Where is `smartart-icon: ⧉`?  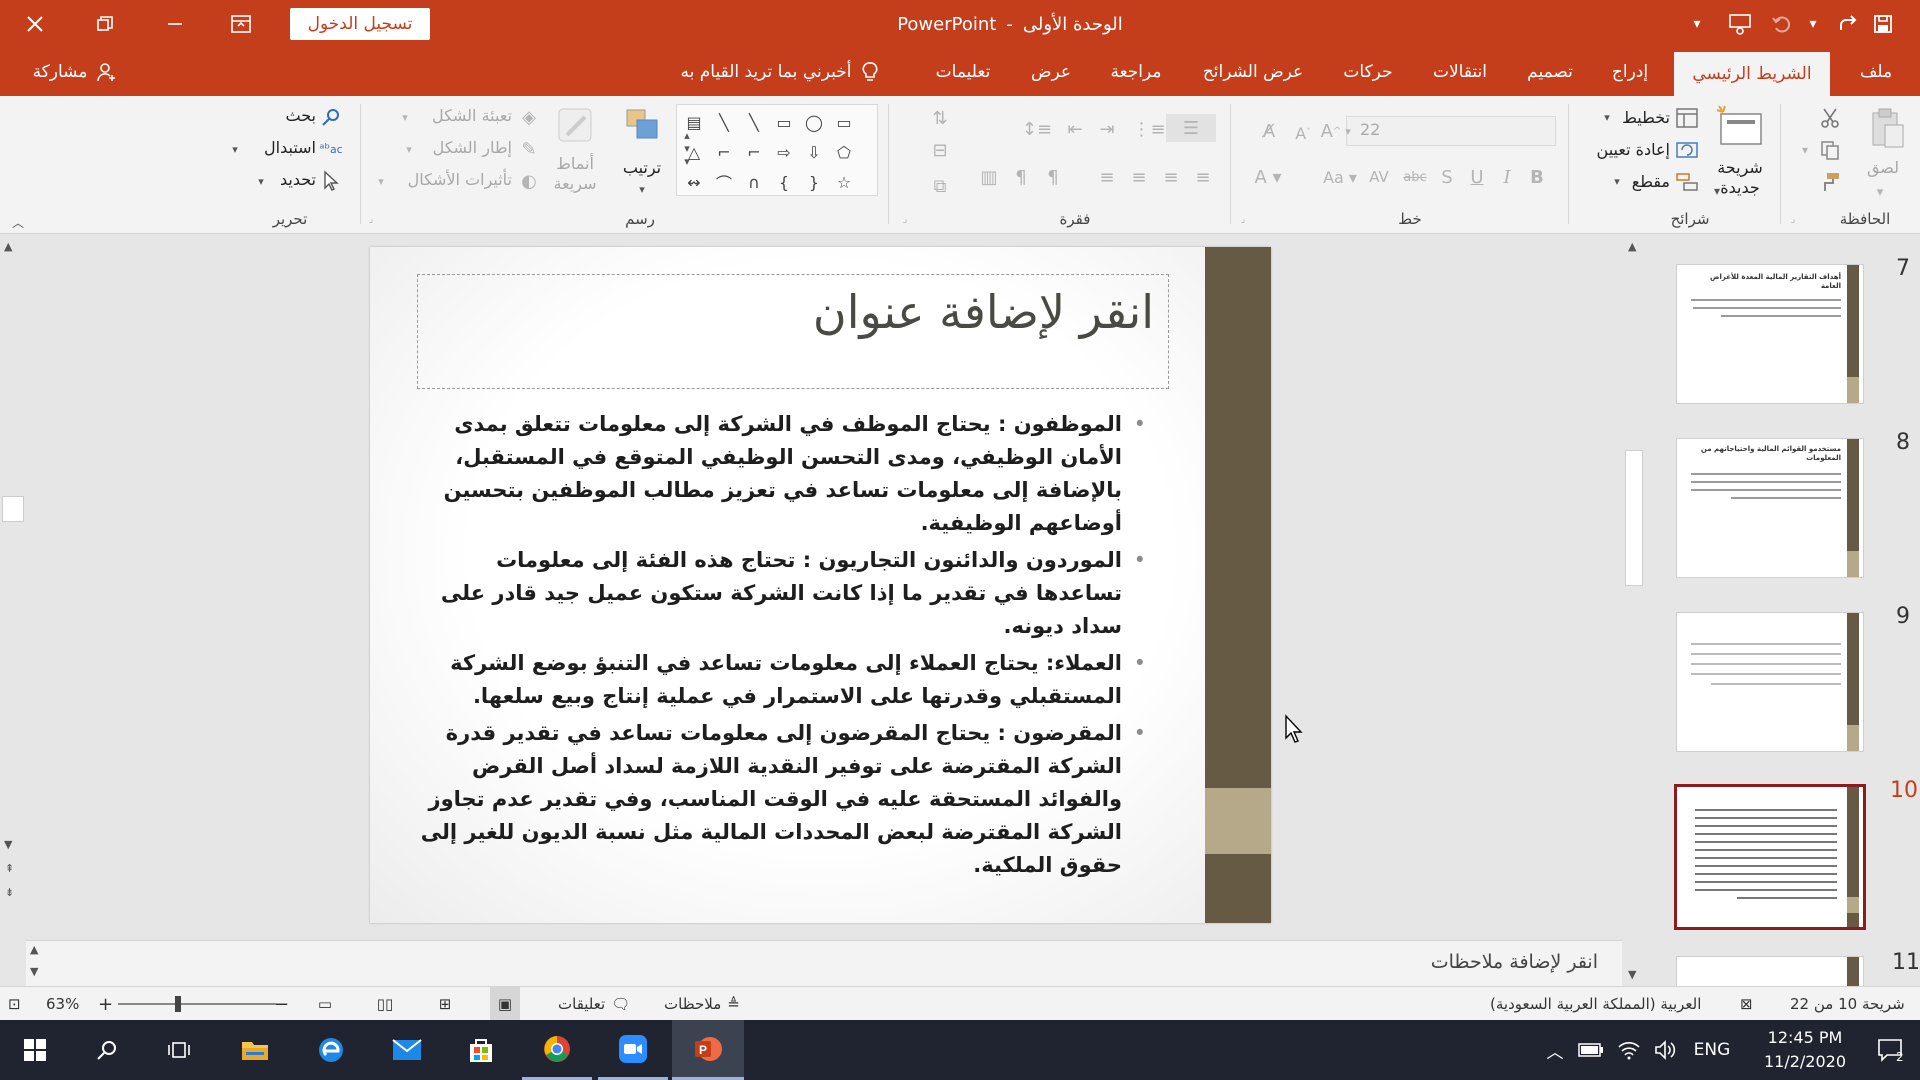 smartart-icon: ⧉ is located at coordinates (940, 186).